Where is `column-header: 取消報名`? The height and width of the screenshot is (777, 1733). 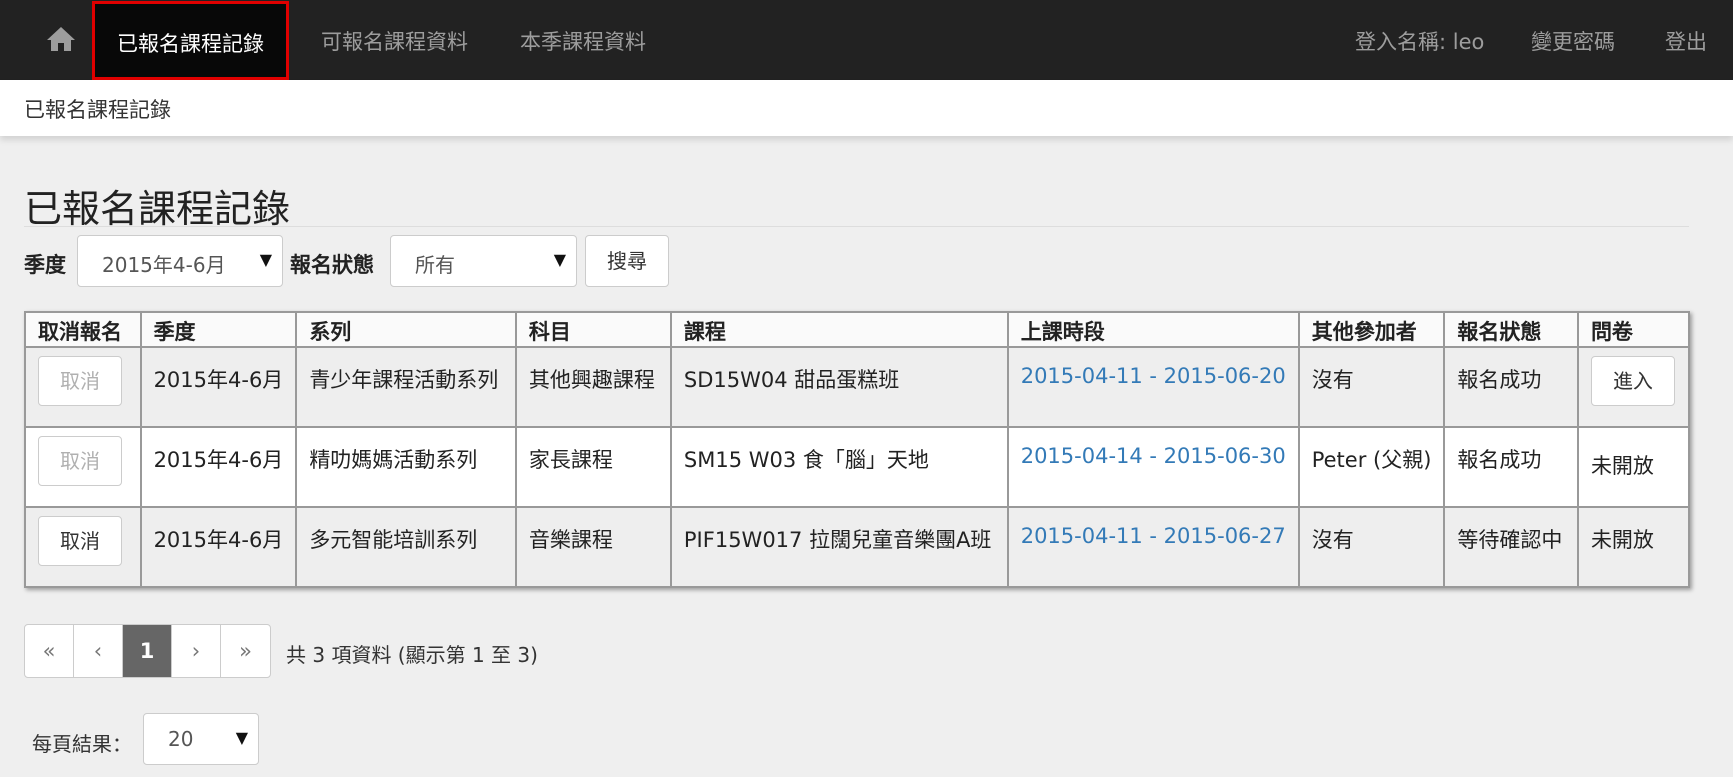
column-header: 取消報名 is located at coordinates (83, 329).